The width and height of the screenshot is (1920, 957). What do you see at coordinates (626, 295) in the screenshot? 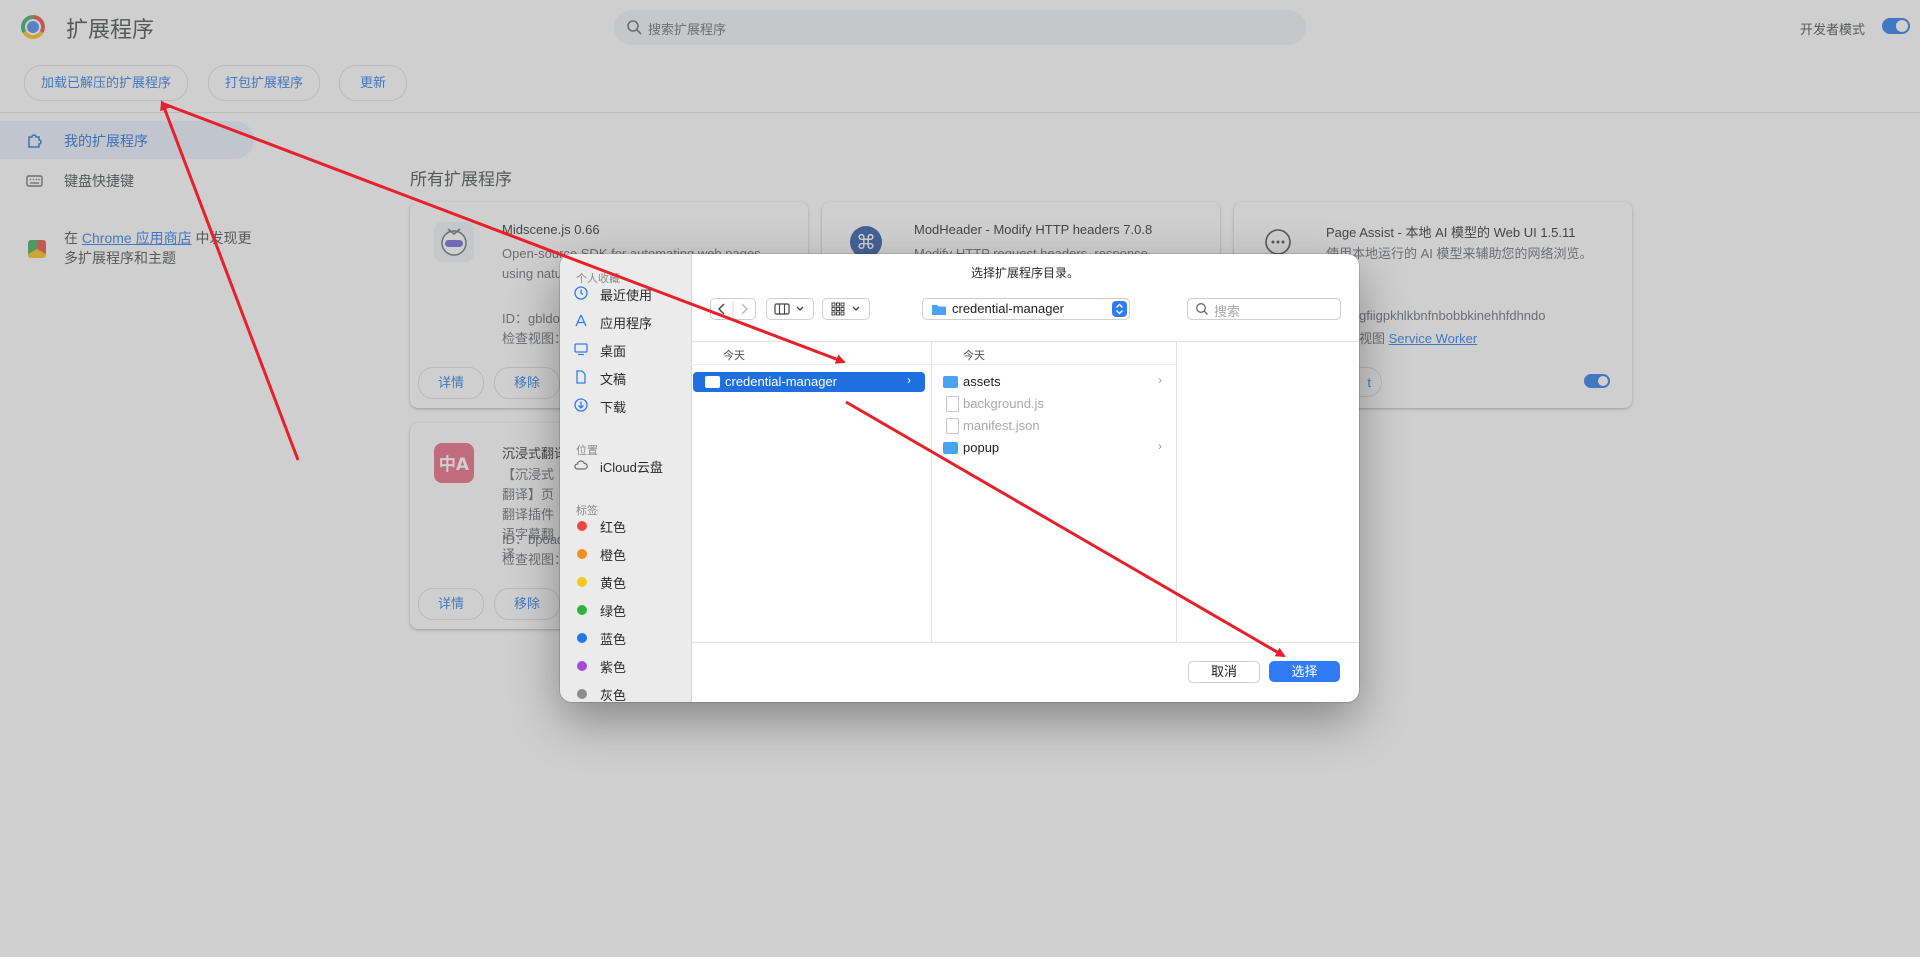
I see `sidebar-item-label: 最近使用` at bounding box center [626, 295].